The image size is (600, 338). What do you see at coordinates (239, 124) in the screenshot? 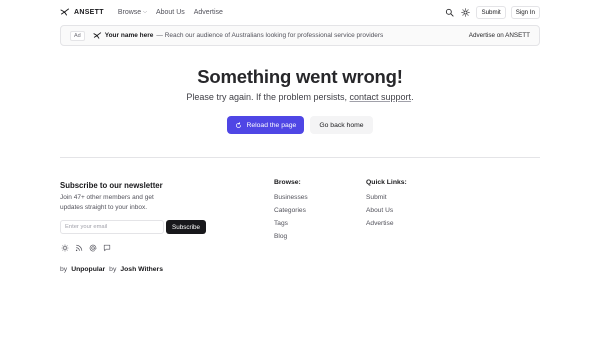
I see `refresh-icon` at bounding box center [239, 124].